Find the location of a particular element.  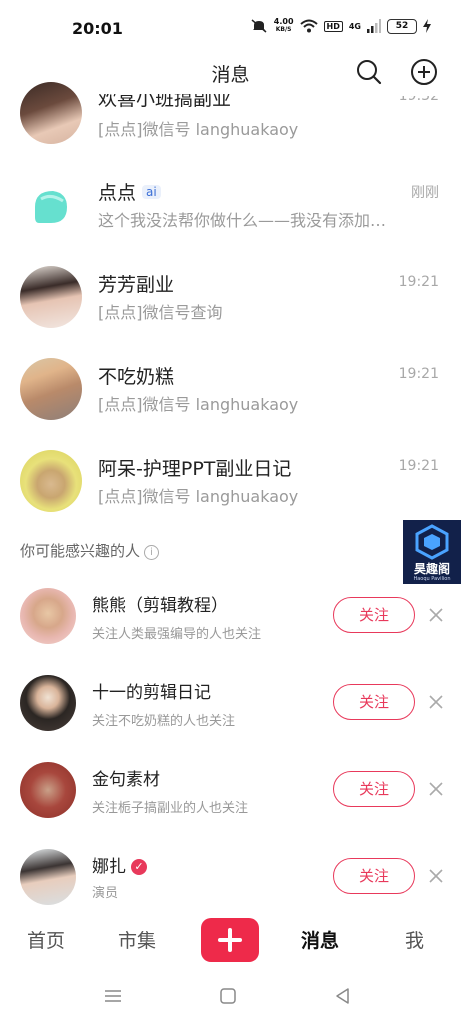

network-type: 4G is located at coordinates (354, 26).